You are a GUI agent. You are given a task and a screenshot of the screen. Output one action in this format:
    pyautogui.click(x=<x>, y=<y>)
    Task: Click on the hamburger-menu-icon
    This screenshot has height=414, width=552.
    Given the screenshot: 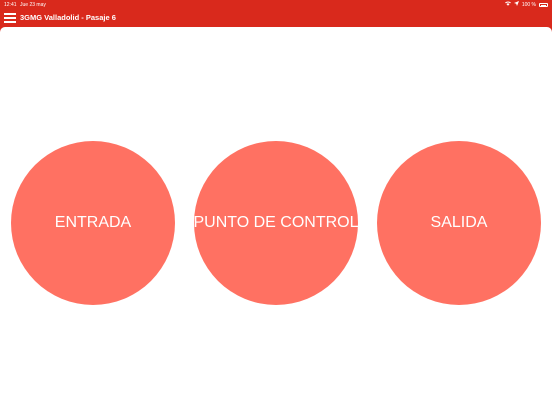 What is the action you would take?
    pyautogui.click(x=10, y=18)
    